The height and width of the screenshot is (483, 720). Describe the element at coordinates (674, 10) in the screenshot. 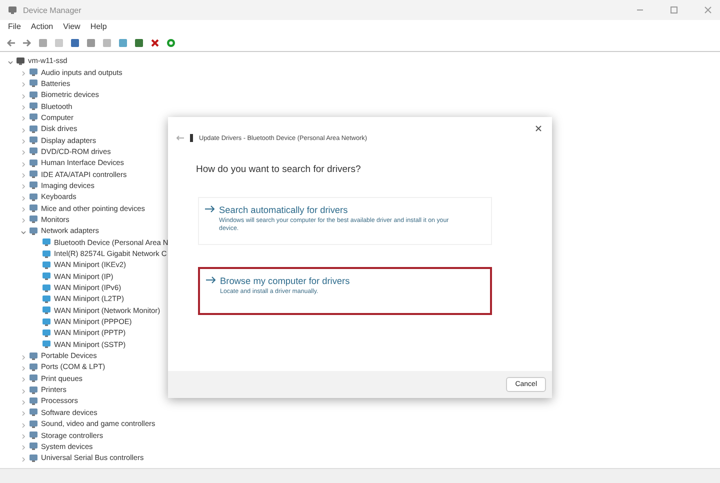

I see `maximize-icon` at that location.